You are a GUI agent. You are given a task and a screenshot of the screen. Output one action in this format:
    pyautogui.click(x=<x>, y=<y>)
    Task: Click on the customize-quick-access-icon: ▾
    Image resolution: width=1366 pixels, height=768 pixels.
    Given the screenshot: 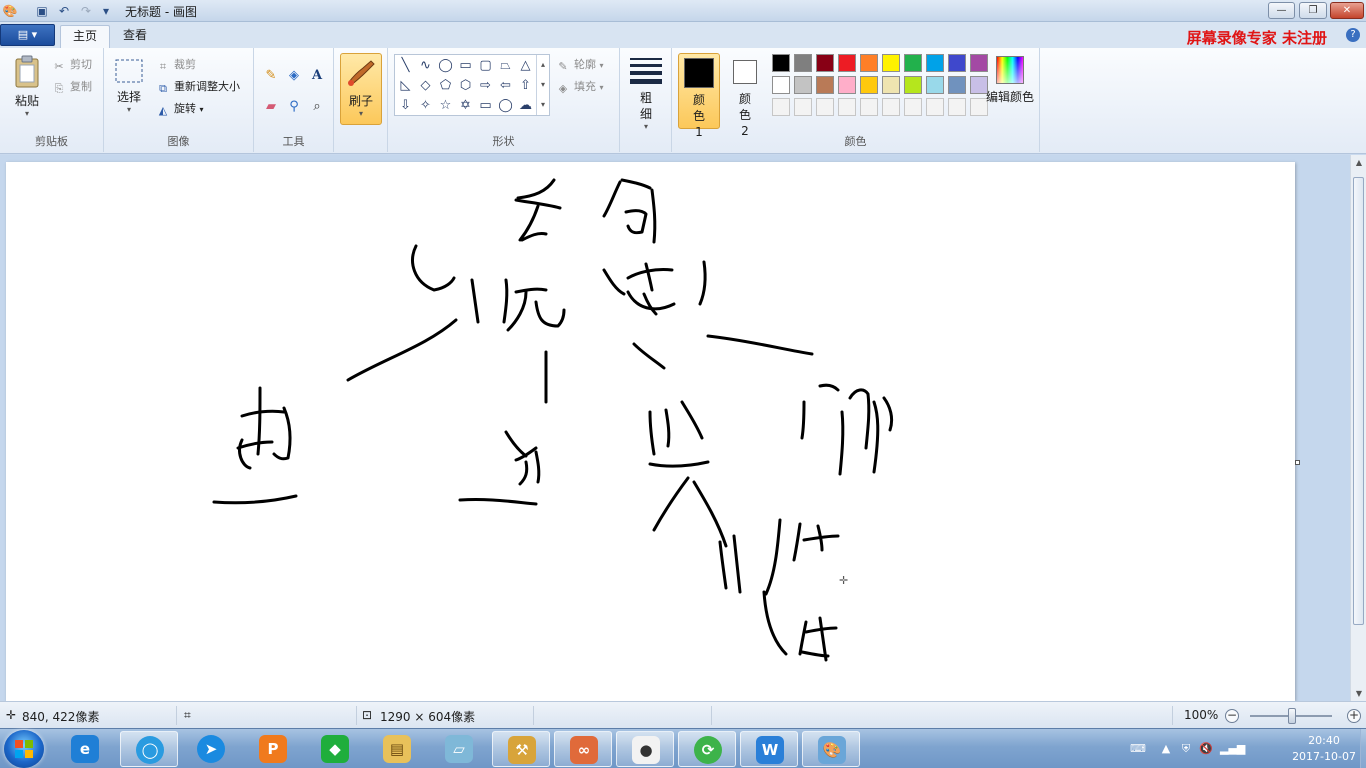 What is the action you would take?
    pyautogui.click(x=106, y=11)
    